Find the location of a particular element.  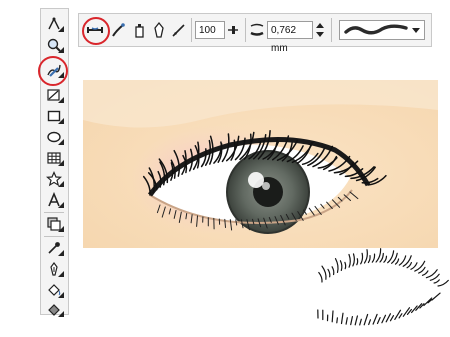

rectangle-tool-icon is located at coordinates (54, 116).